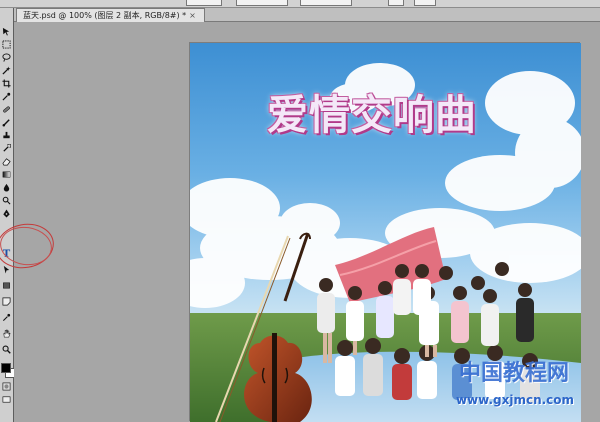 This screenshot has height=422, width=600. Describe the element at coordinates (6, 200) in the screenshot. I see `dodge-tool-icon` at that location.